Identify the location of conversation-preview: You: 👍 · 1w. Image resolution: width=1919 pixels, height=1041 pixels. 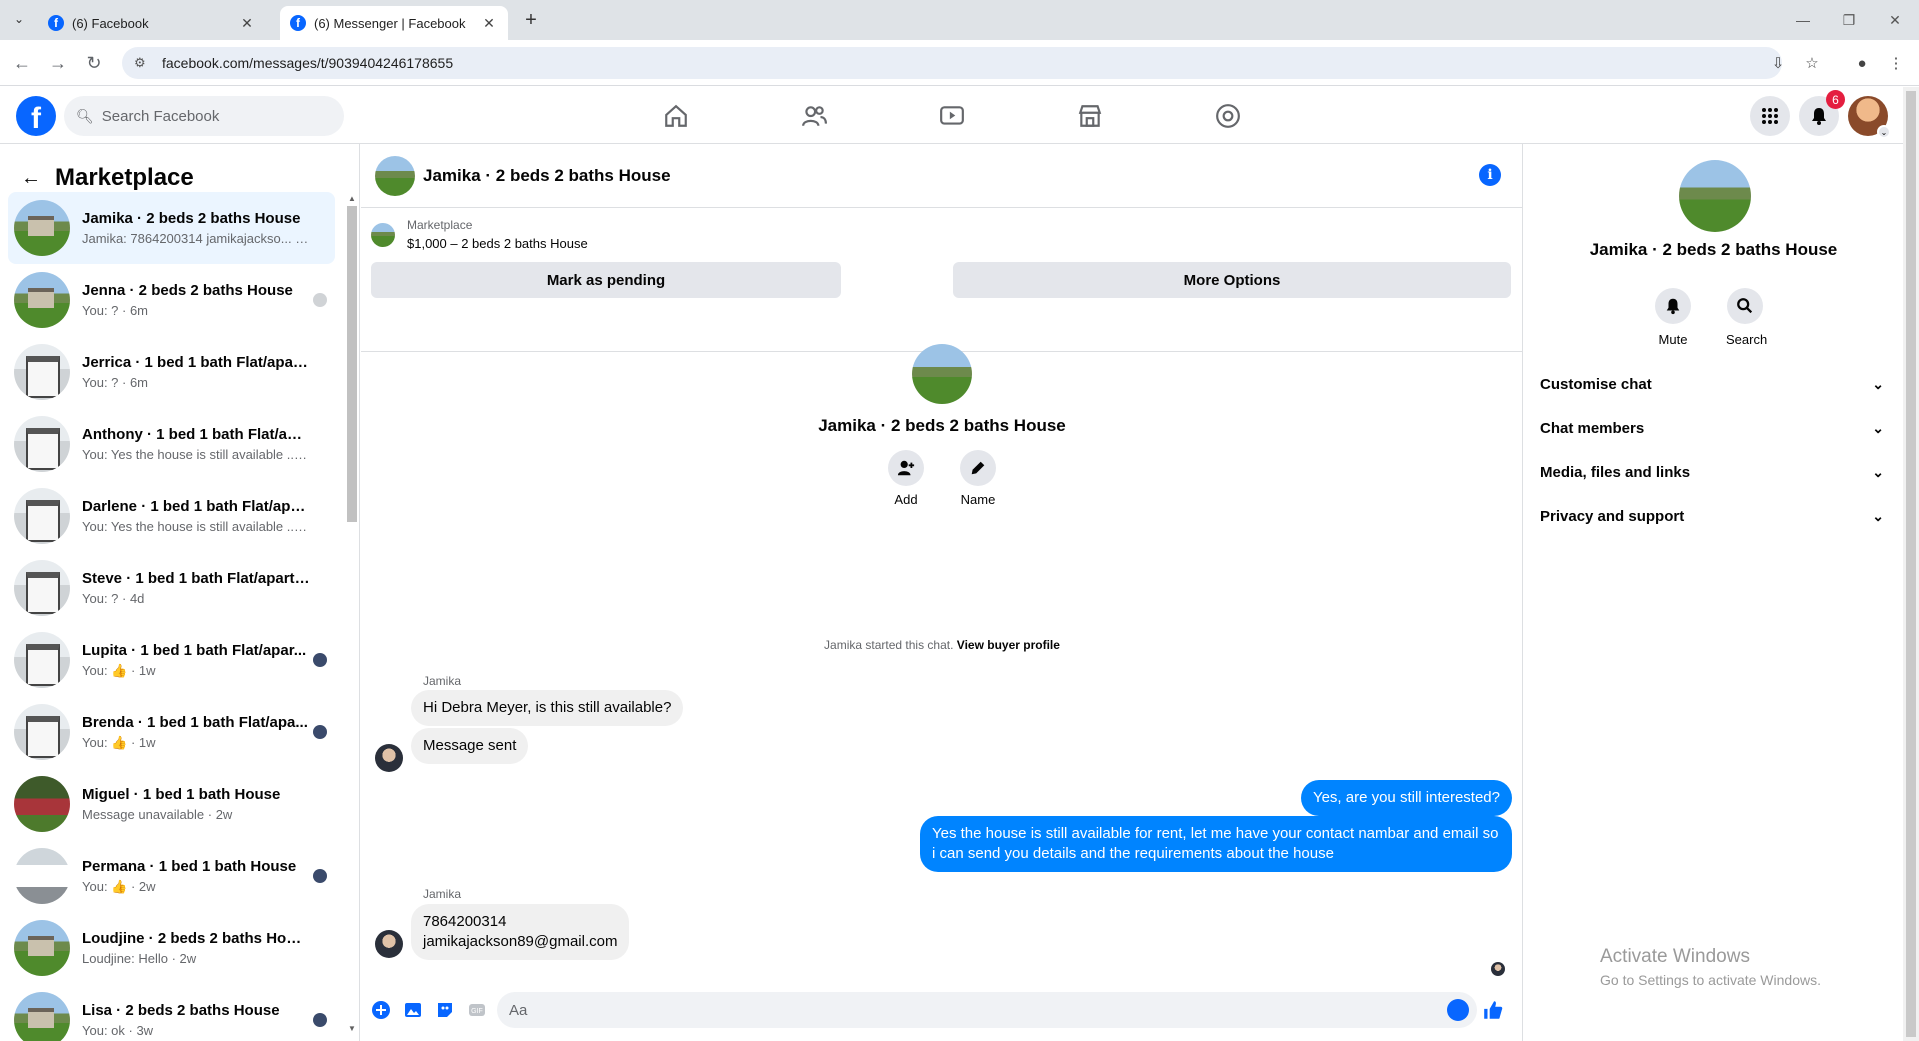
(119, 670).